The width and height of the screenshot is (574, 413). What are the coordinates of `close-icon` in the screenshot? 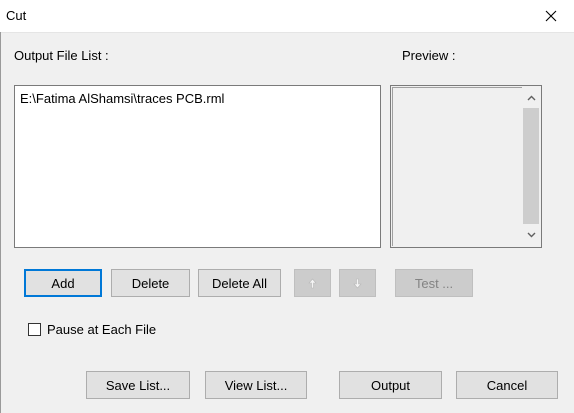 It's located at (551, 16).